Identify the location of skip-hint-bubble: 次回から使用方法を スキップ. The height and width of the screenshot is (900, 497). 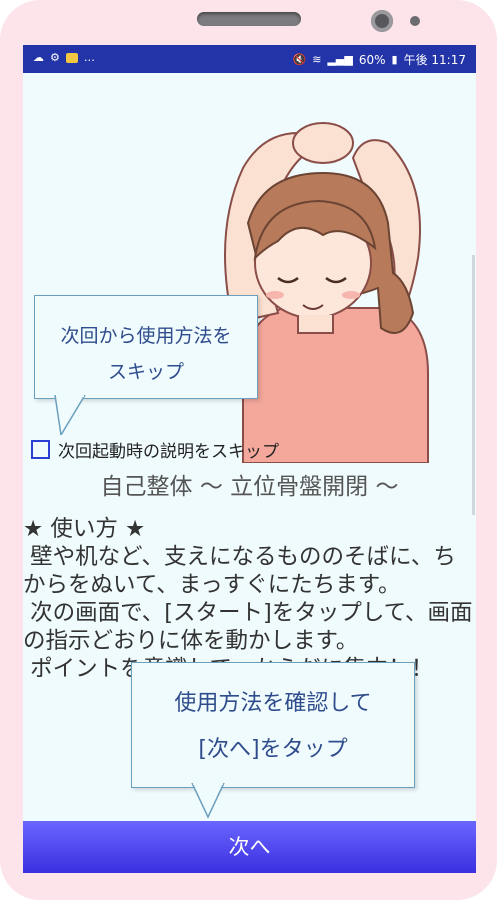
(146, 347).